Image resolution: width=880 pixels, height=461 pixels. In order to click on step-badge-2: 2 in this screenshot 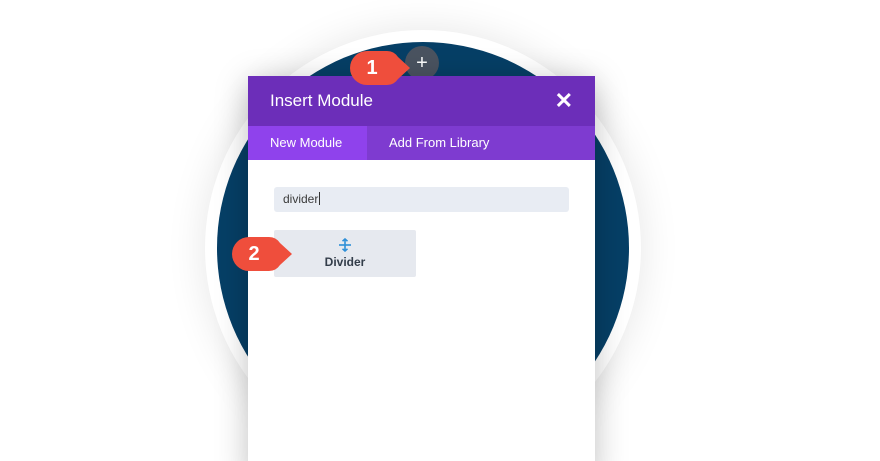, I will do `click(262, 254)`.